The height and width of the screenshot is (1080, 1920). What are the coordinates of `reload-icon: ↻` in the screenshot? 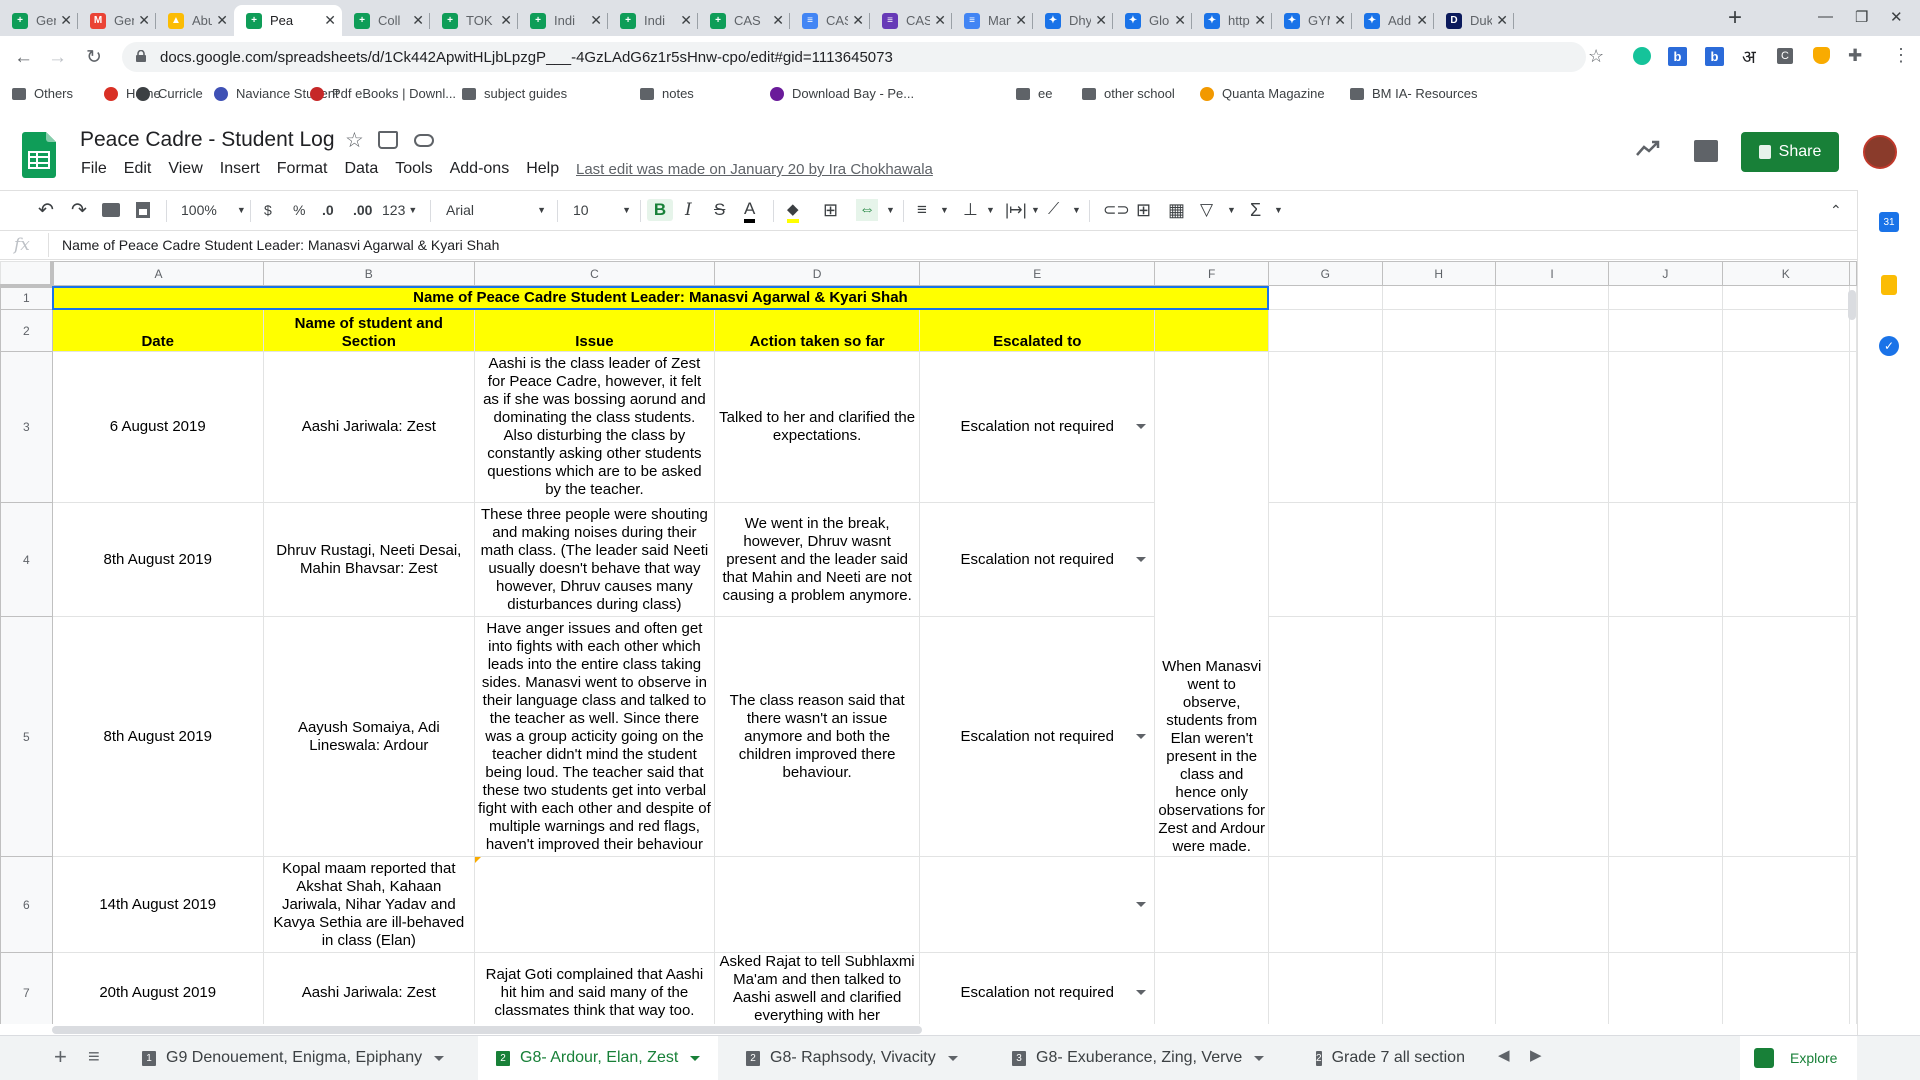 It's located at (94, 57).